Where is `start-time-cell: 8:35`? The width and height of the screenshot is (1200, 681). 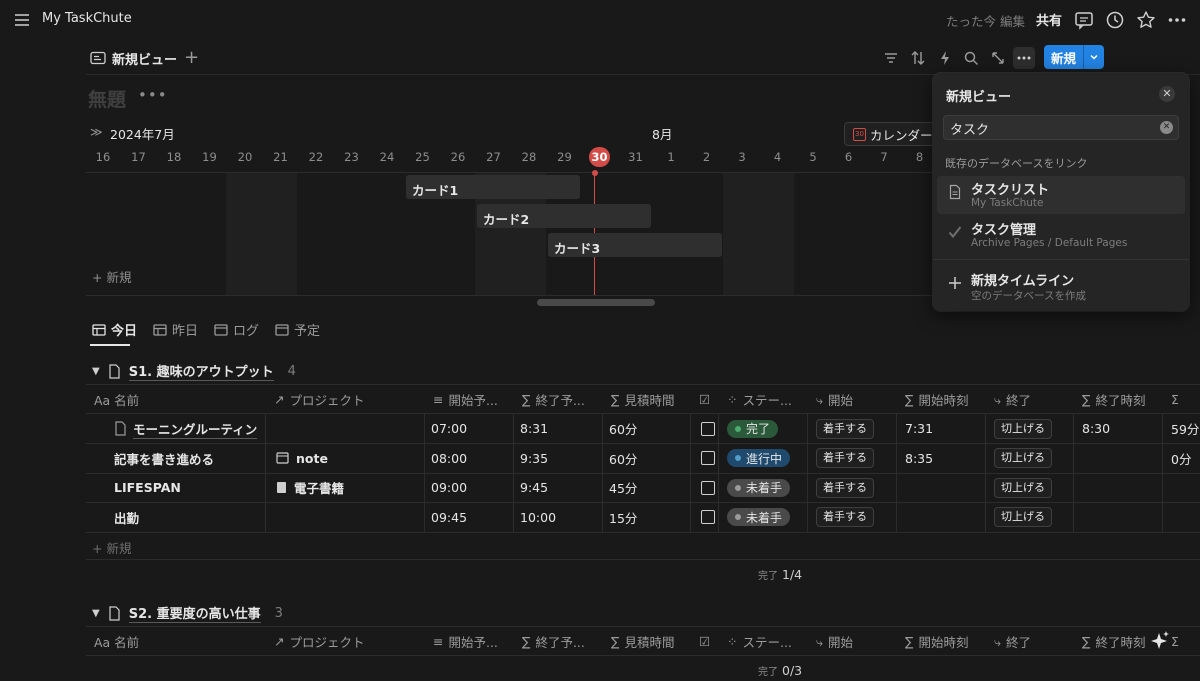
start-time-cell: 8:35 is located at coordinates (941, 458).